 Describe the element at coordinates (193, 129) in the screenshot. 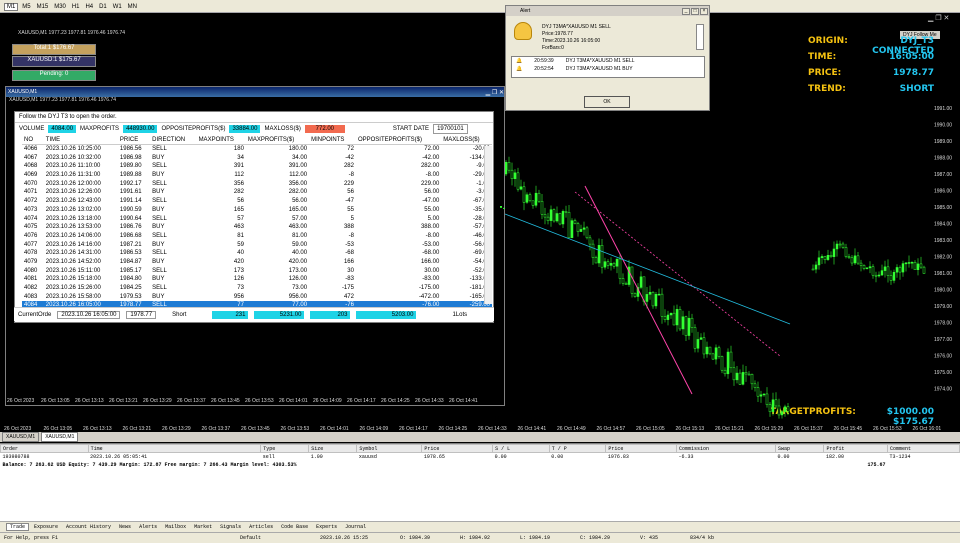

I see `opp-label: OPPOSITEPROFITS($)` at that location.